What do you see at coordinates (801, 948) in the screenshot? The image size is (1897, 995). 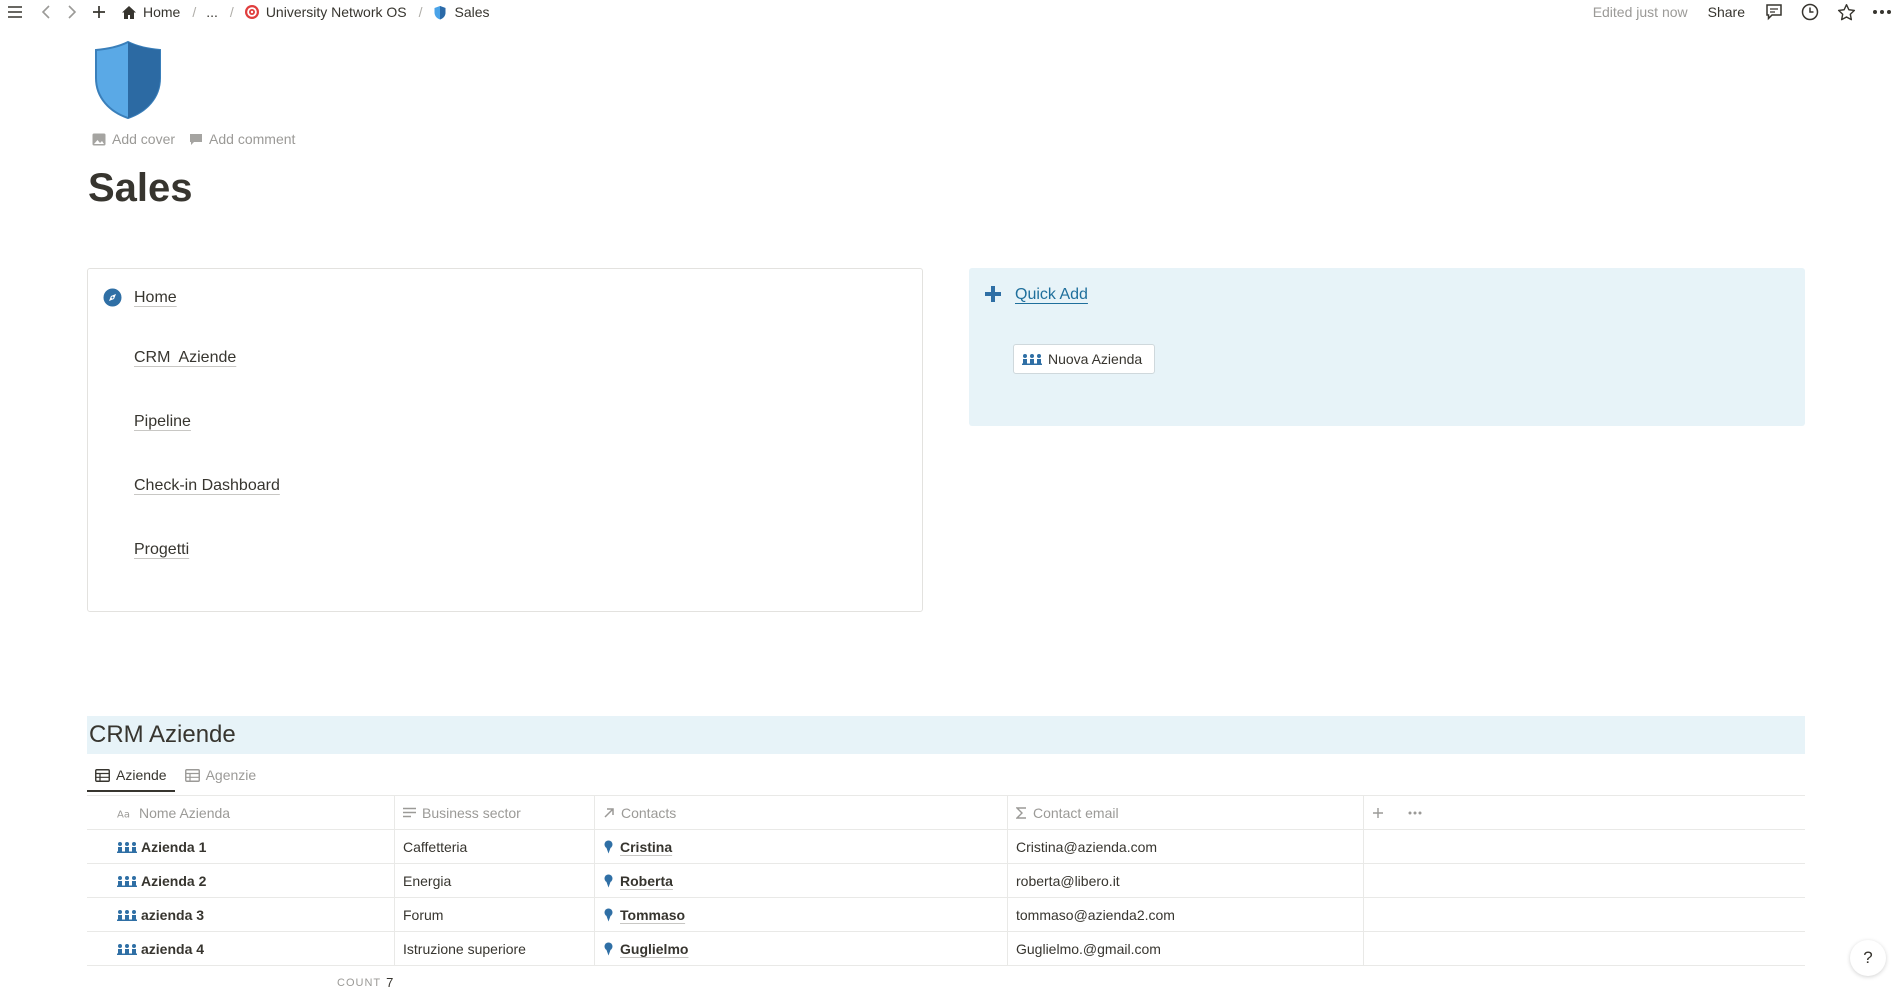 I see `cell-contacts: Guglielmo` at bounding box center [801, 948].